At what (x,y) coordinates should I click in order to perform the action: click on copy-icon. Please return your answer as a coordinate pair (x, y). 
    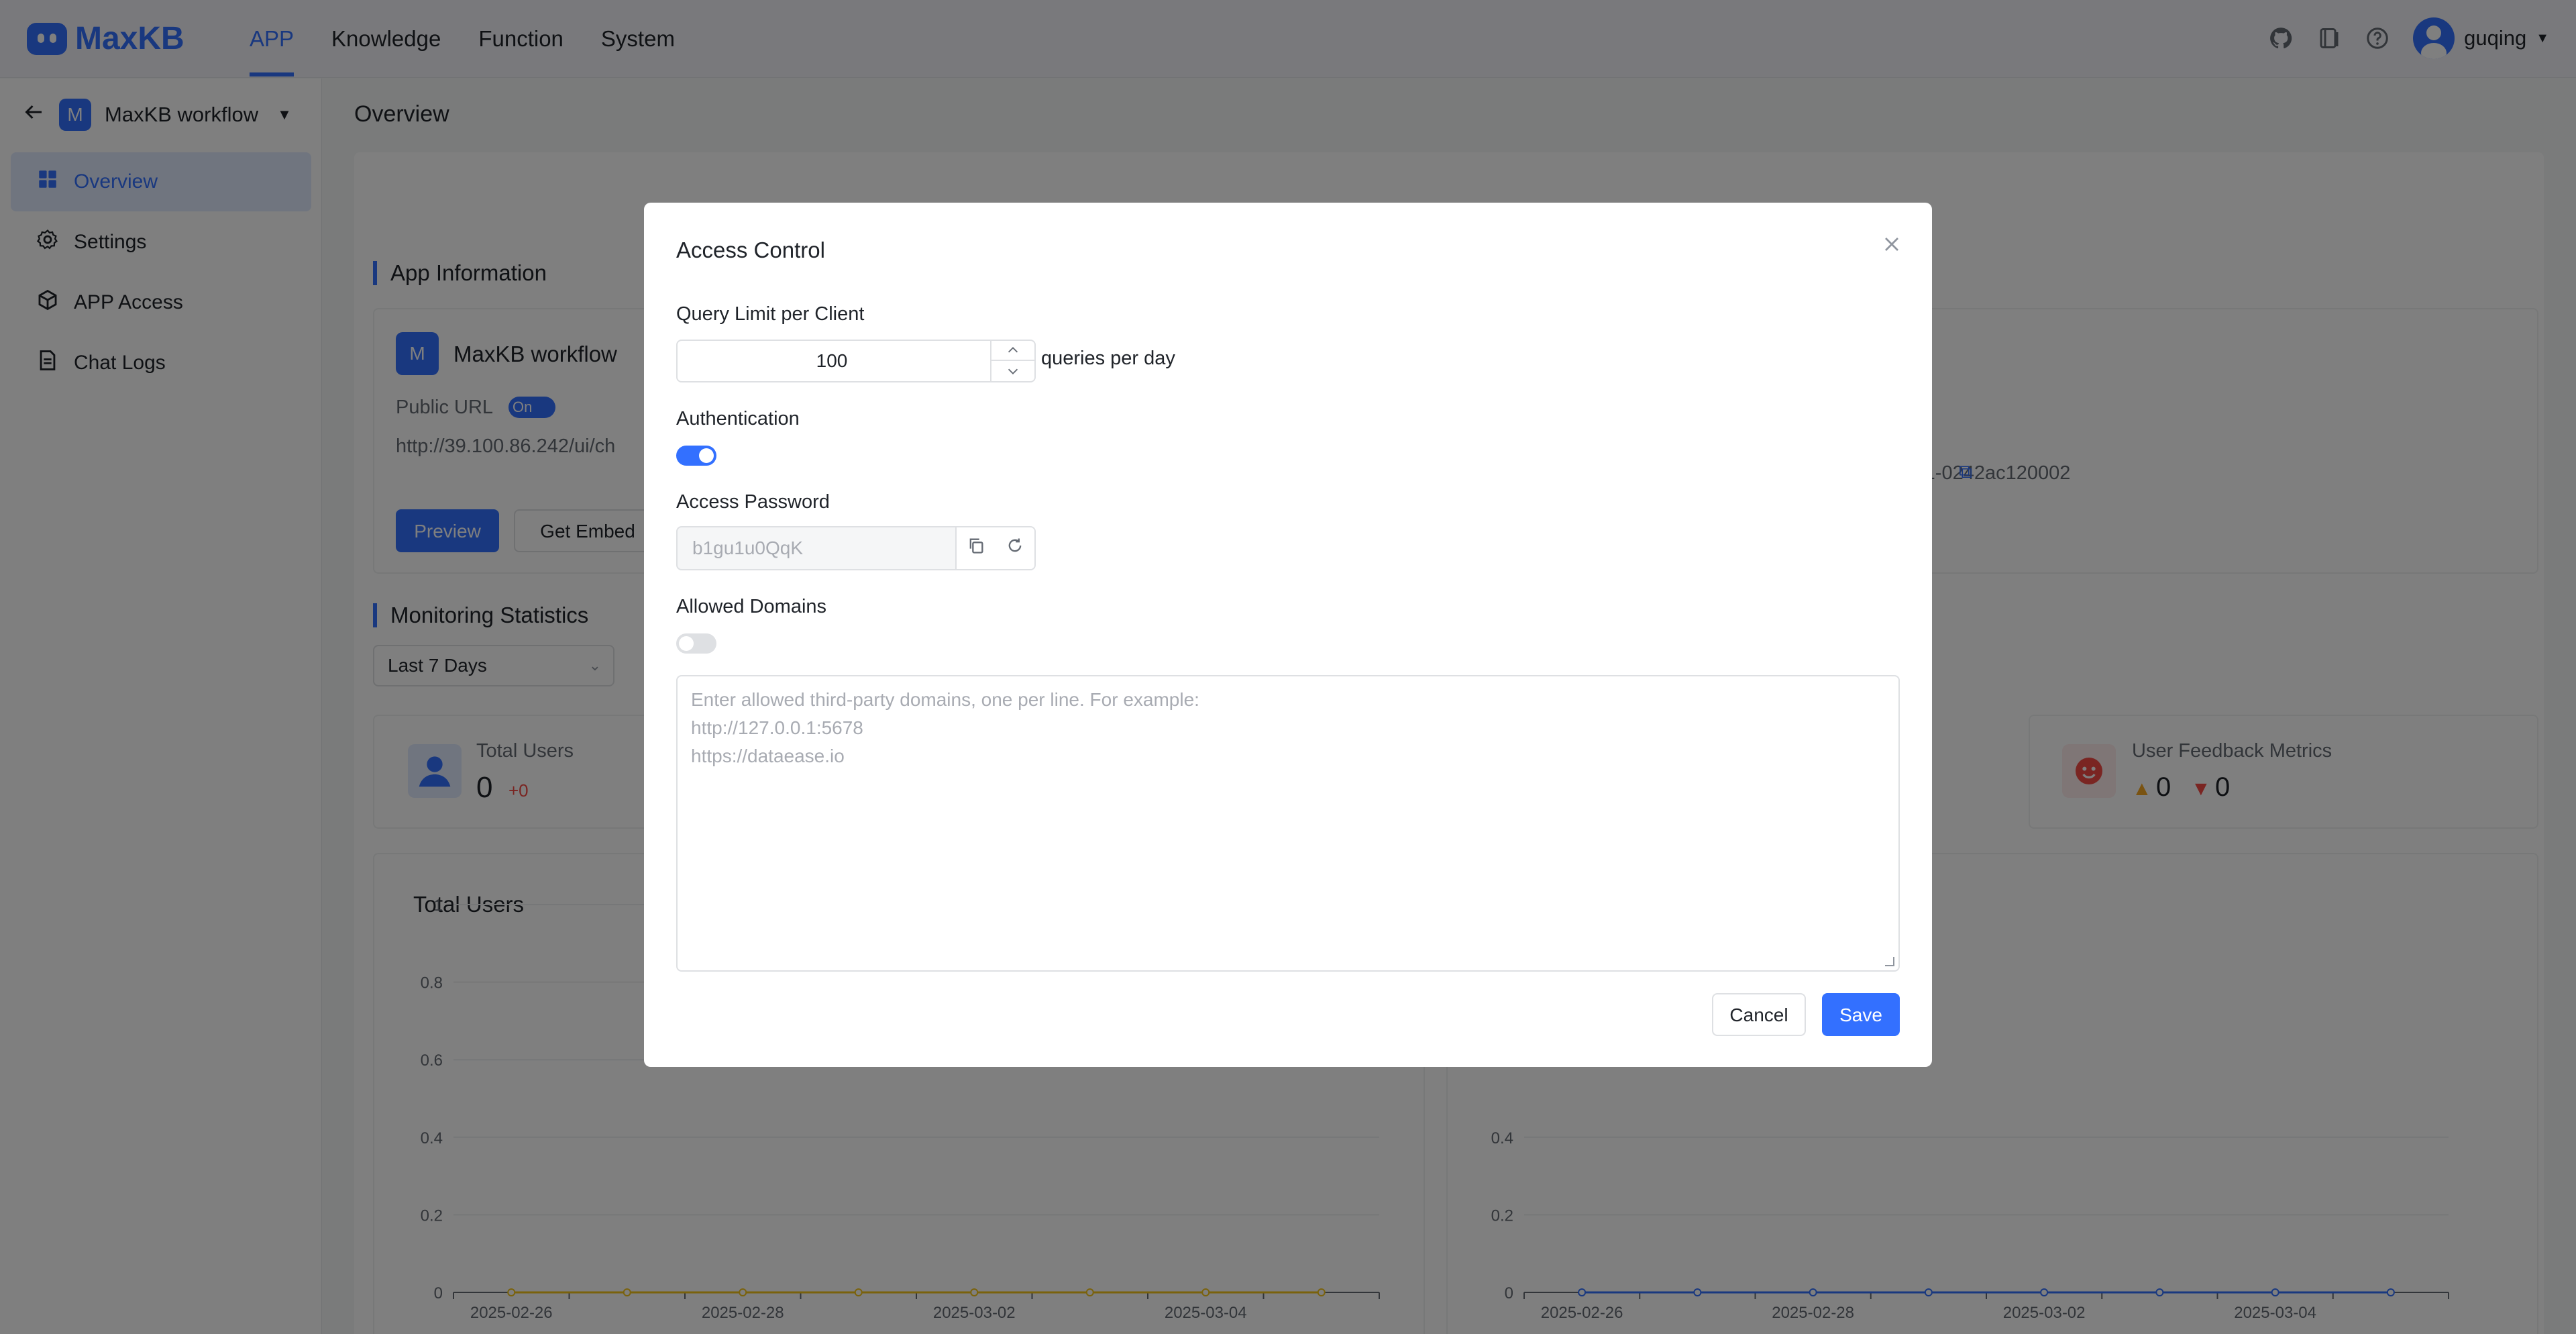
    Looking at the image, I should click on (976, 548).